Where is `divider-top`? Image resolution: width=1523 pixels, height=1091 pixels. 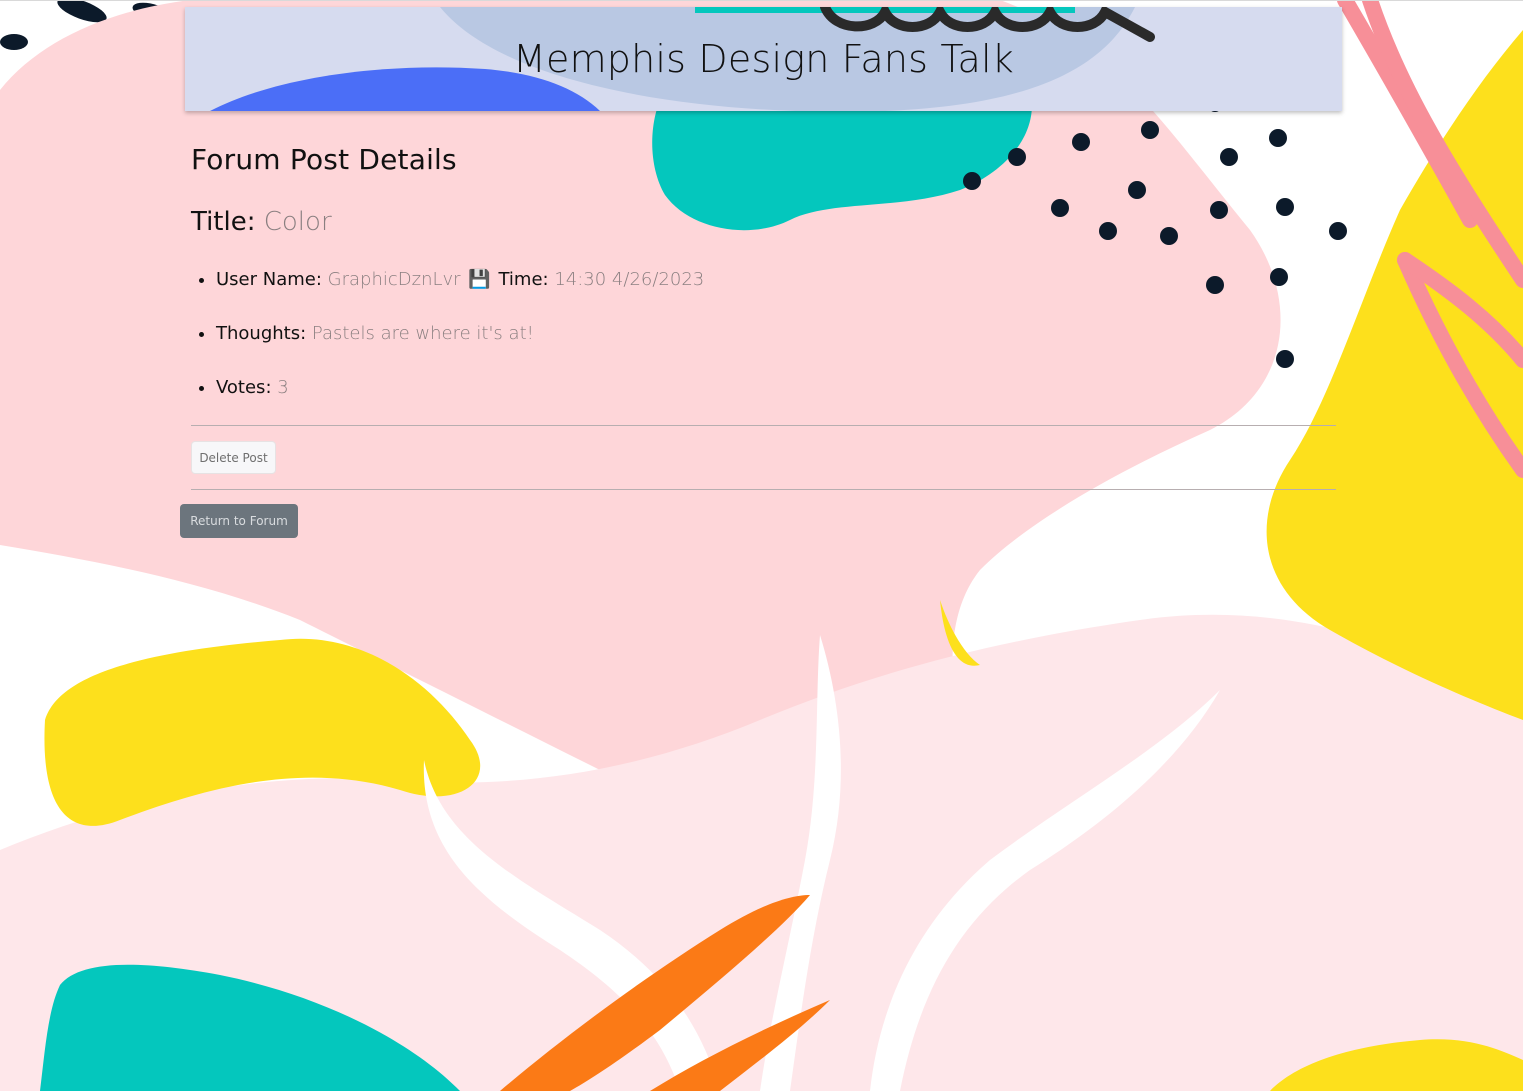
divider-top is located at coordinates (763, 425).